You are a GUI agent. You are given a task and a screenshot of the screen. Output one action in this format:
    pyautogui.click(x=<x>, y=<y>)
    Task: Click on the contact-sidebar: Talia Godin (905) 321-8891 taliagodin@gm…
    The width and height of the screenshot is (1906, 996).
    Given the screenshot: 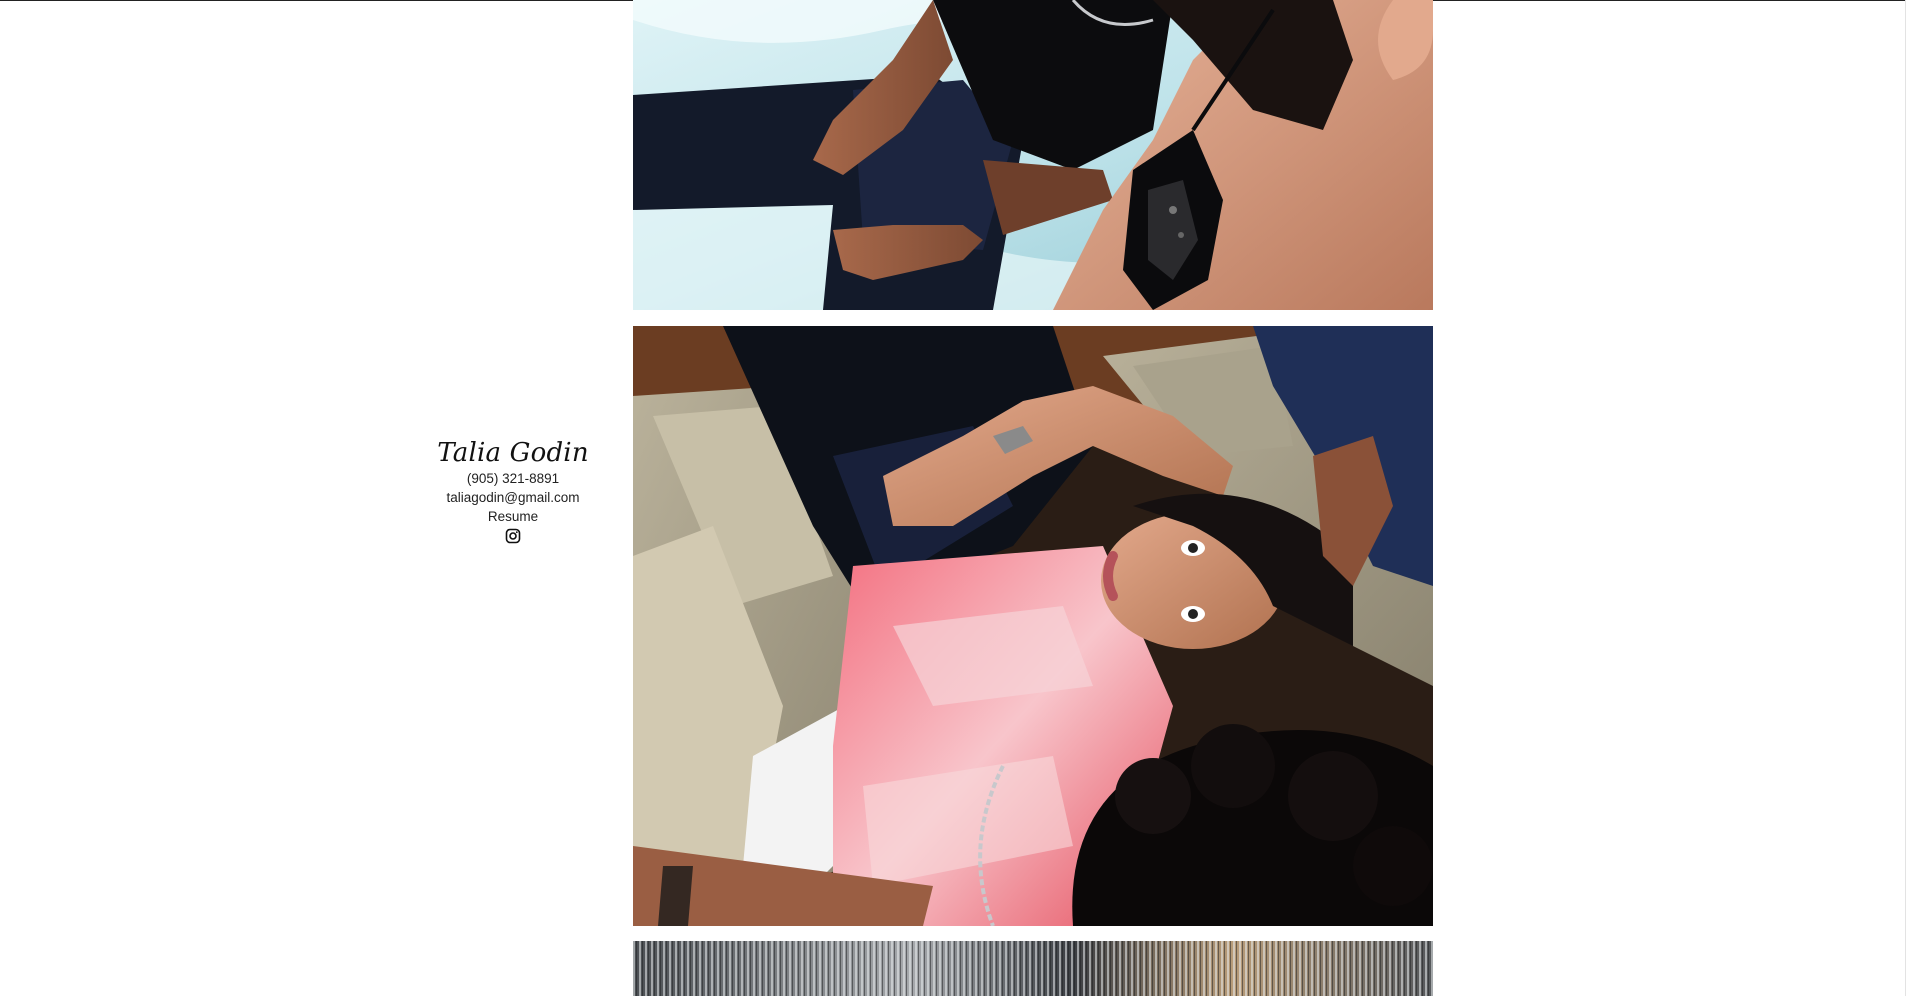 What is the action you would take?
    pyautogui.click(x=513, y=493)
    